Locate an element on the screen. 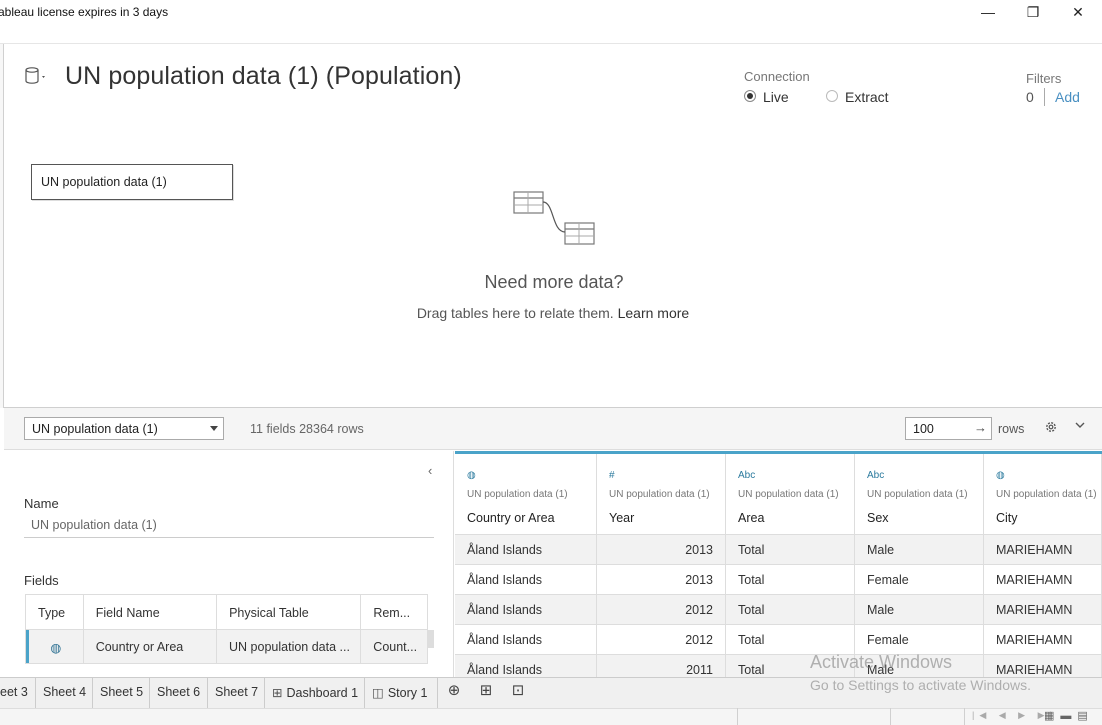  column-header-physical-table: Physical Table is located at coordinates (289, 612).